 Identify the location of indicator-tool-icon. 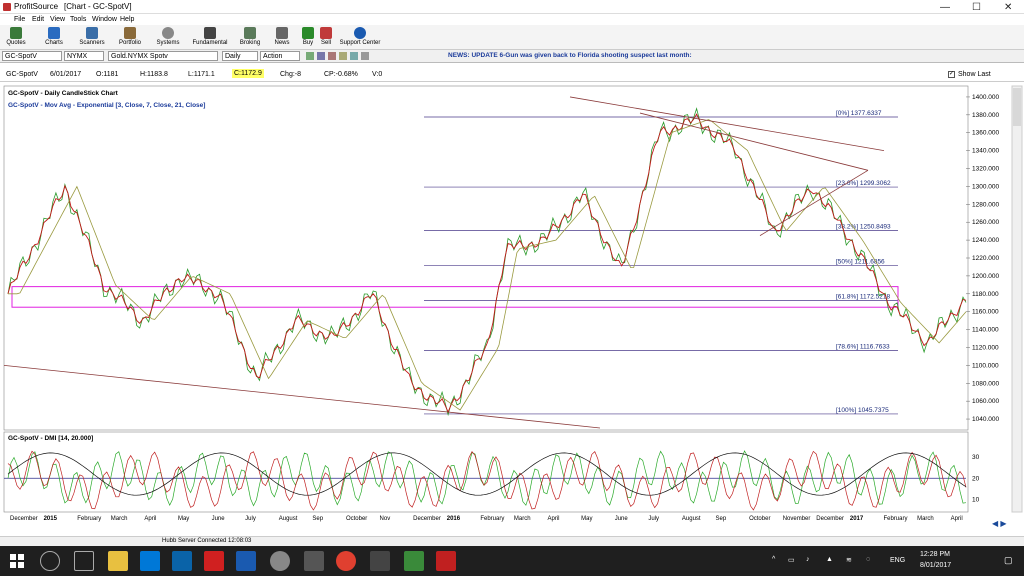
(343, 56).